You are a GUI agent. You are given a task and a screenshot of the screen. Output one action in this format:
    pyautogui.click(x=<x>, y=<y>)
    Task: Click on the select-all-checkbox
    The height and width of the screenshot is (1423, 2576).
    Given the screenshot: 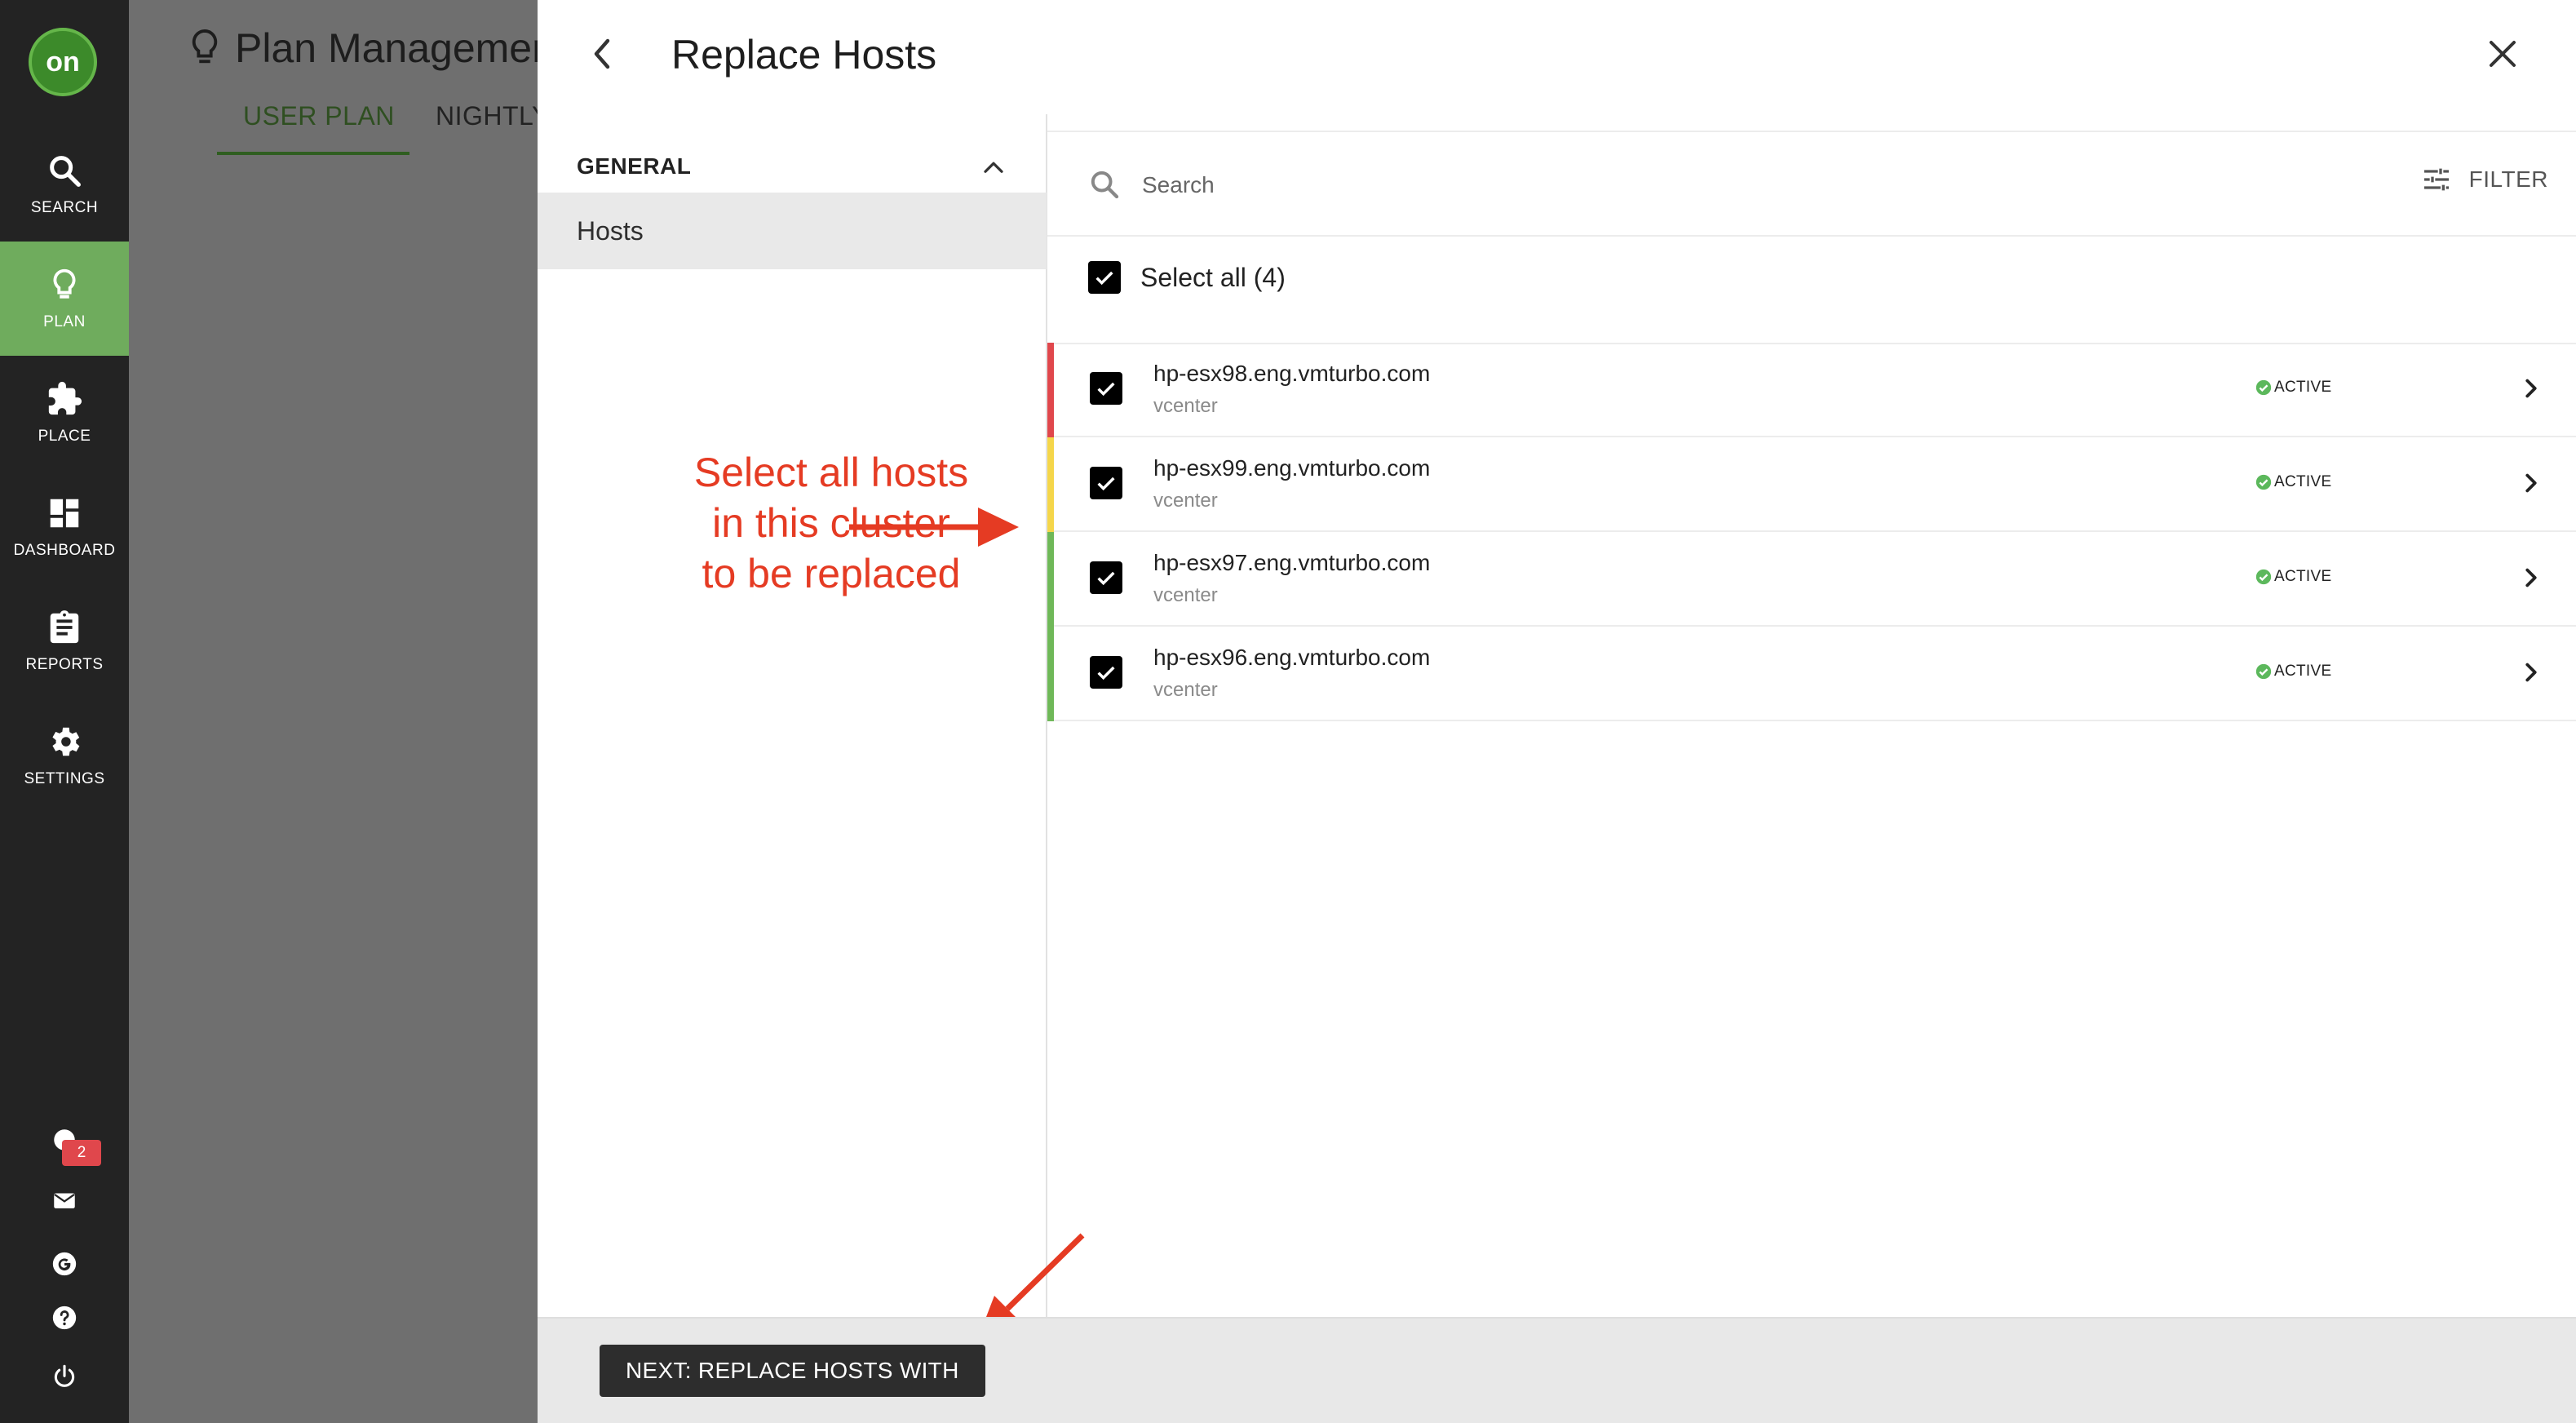 What is the action you would take?
    pyautogui.click(x=1104, y=277)
    